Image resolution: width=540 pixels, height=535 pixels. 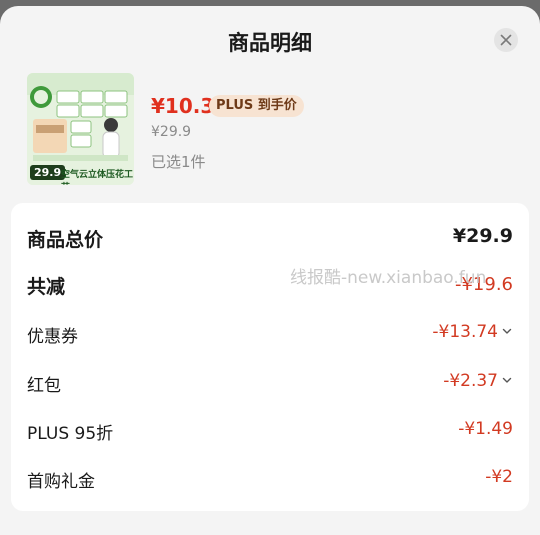 I want to click on original-price: ¥29.9, so click(x=171, y=132).